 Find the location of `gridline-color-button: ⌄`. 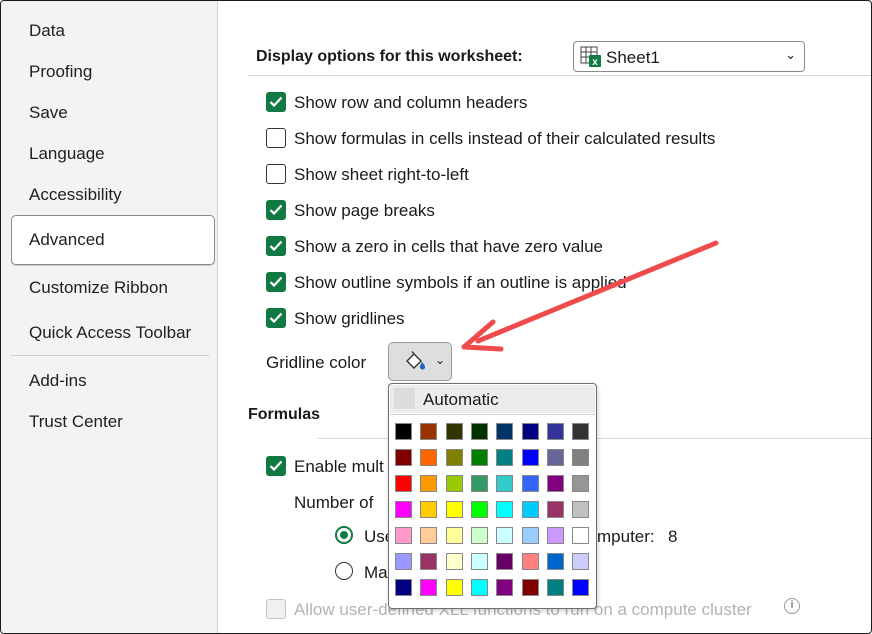

gridline-color-button: ⌄ is located at coordinates (420, 361).